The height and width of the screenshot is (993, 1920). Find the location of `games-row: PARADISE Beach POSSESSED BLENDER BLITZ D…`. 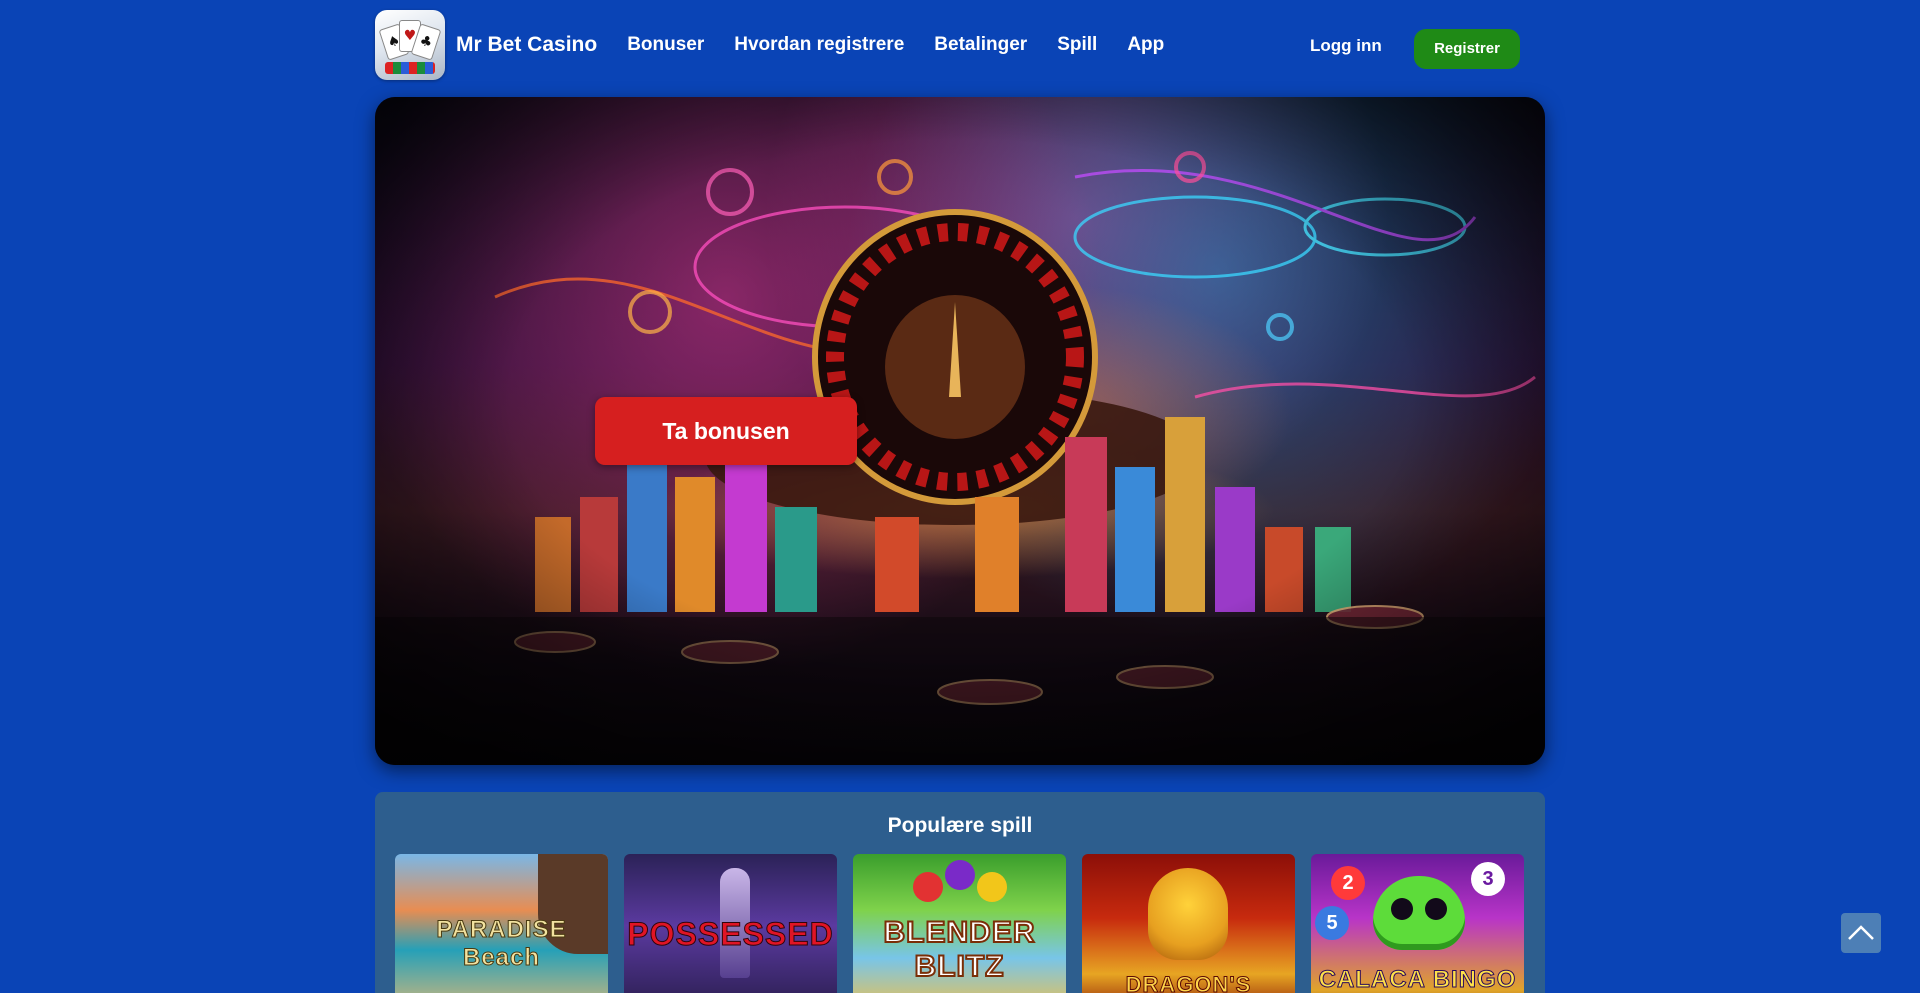

games-row: PARADISE Beach POSSESSED BLENDER BLITZ D… is located at coordinates (959, 923).